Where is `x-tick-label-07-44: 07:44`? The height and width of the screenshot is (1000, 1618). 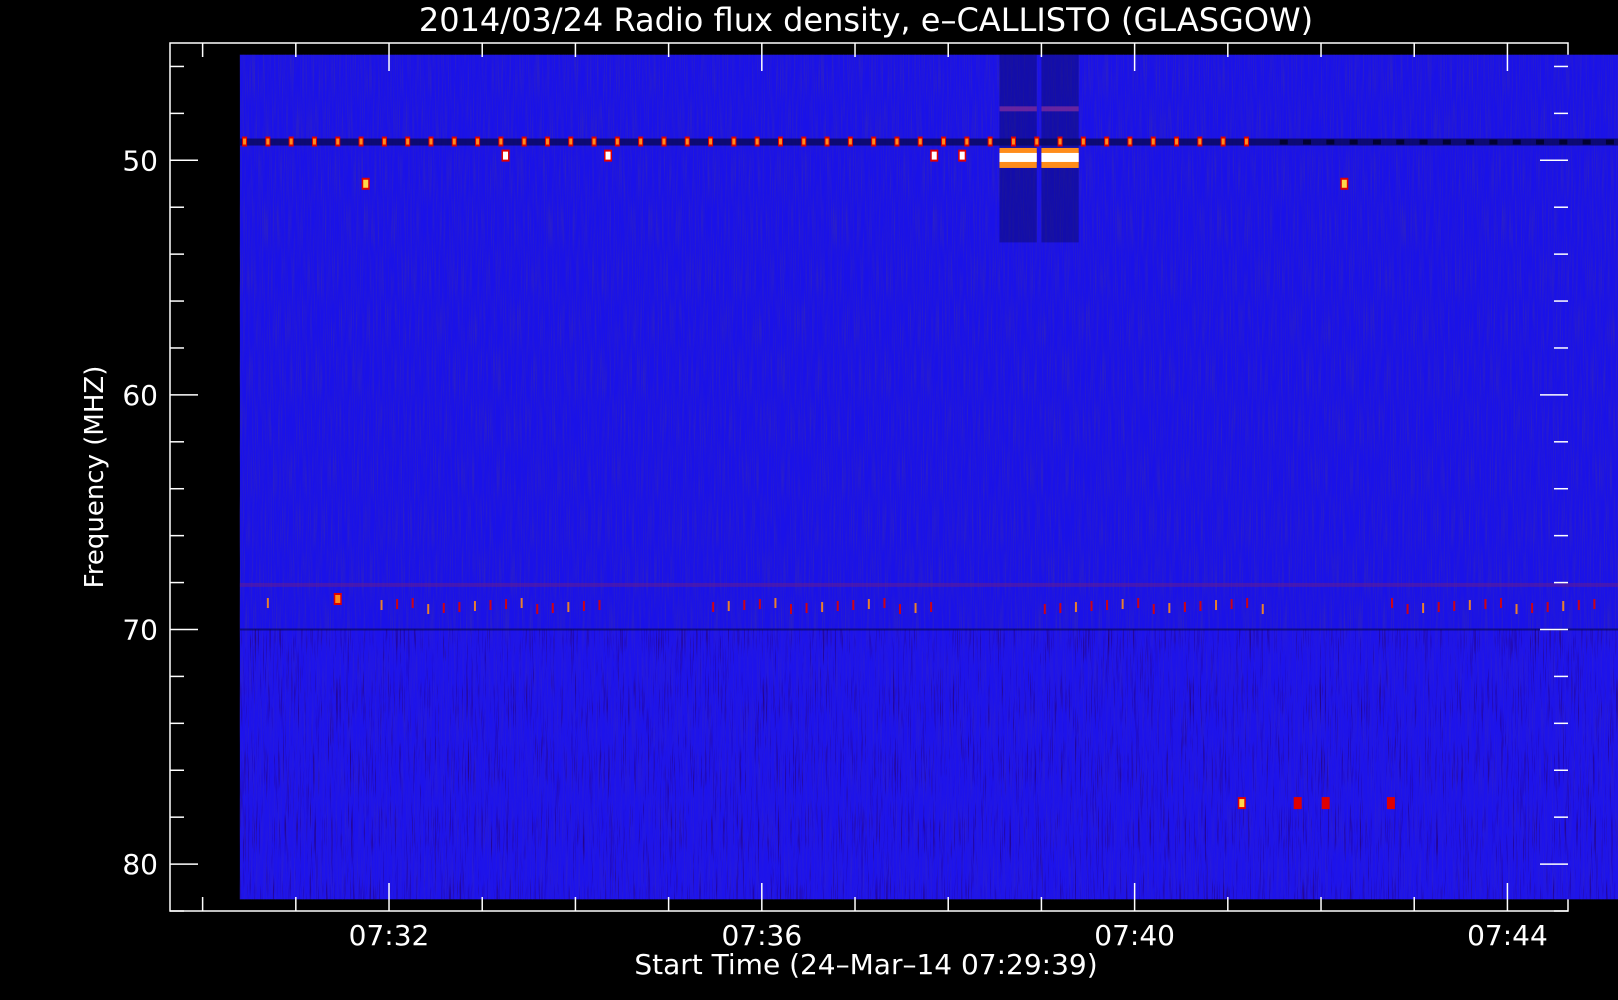 x-tick-label-07-44: 07:44 is located at coordinates (1507, 935).